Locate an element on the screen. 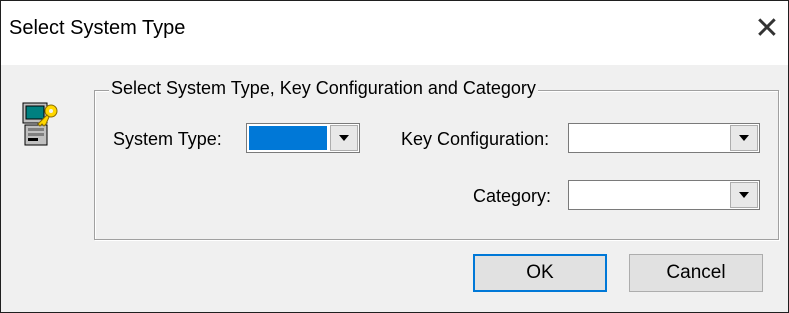  computer-with-key-icon is located at coordinates (40, 124).